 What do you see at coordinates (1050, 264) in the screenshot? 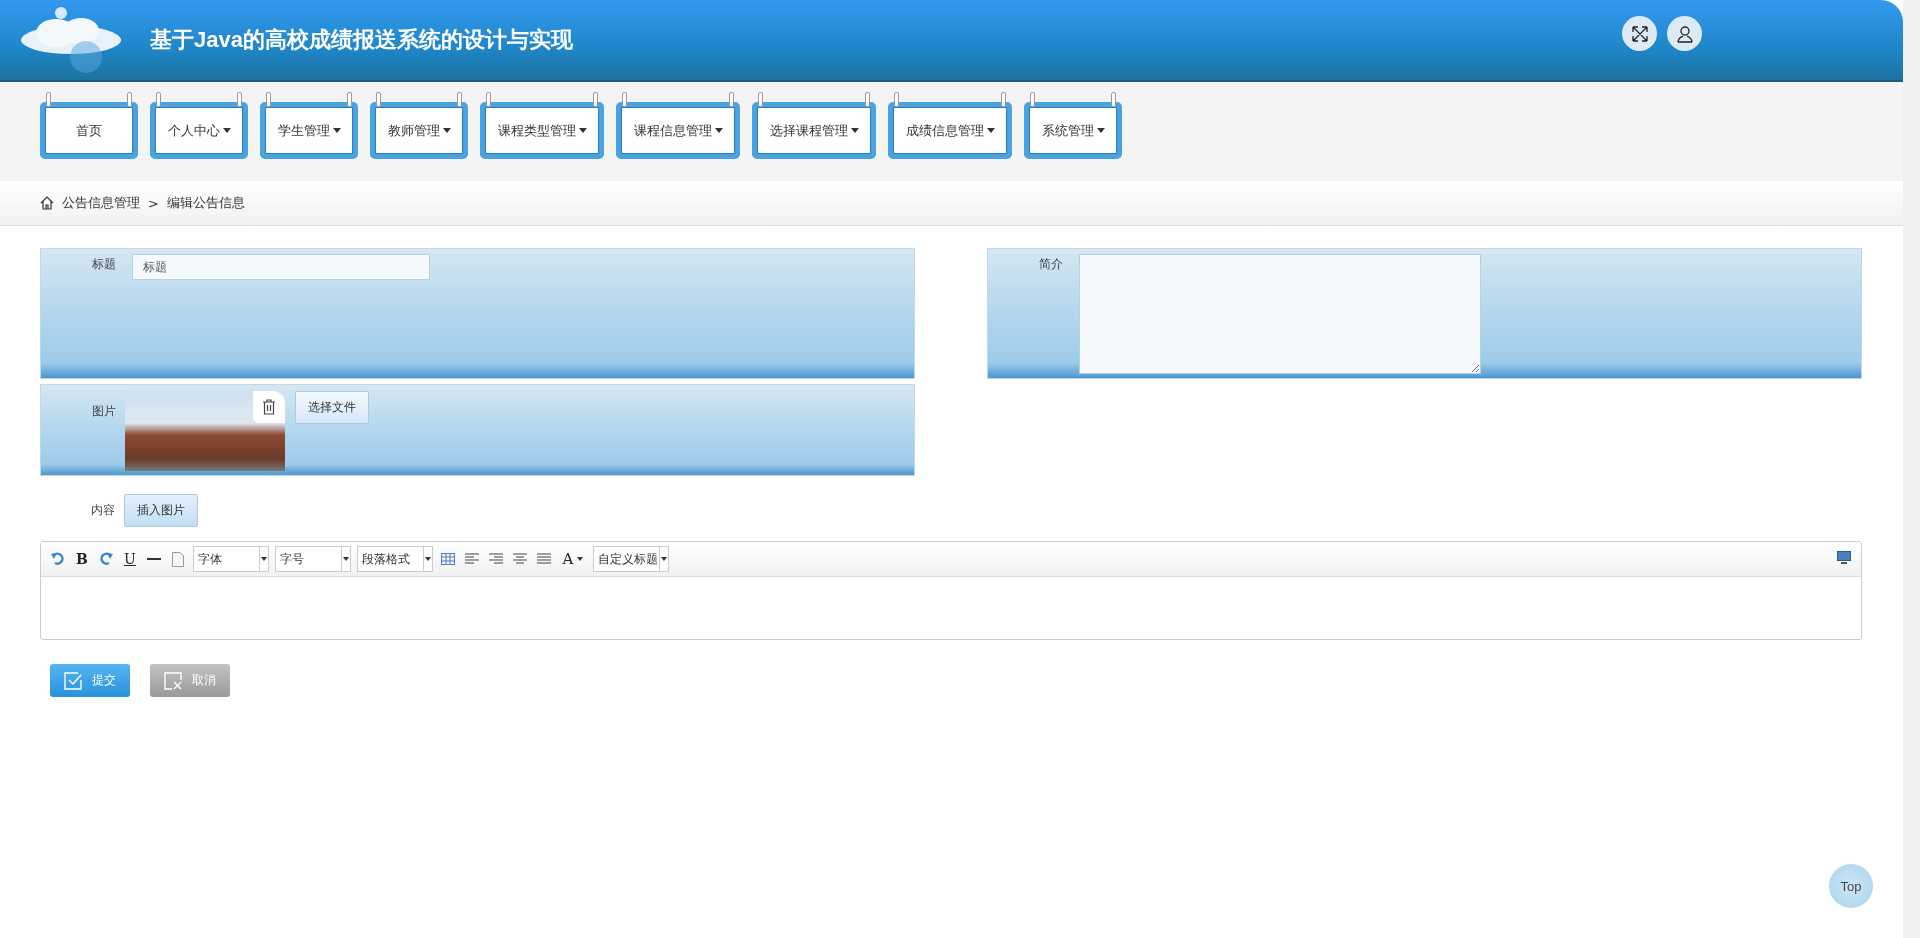
I see `field-label: 简介` at bounding box center [1050, 264].